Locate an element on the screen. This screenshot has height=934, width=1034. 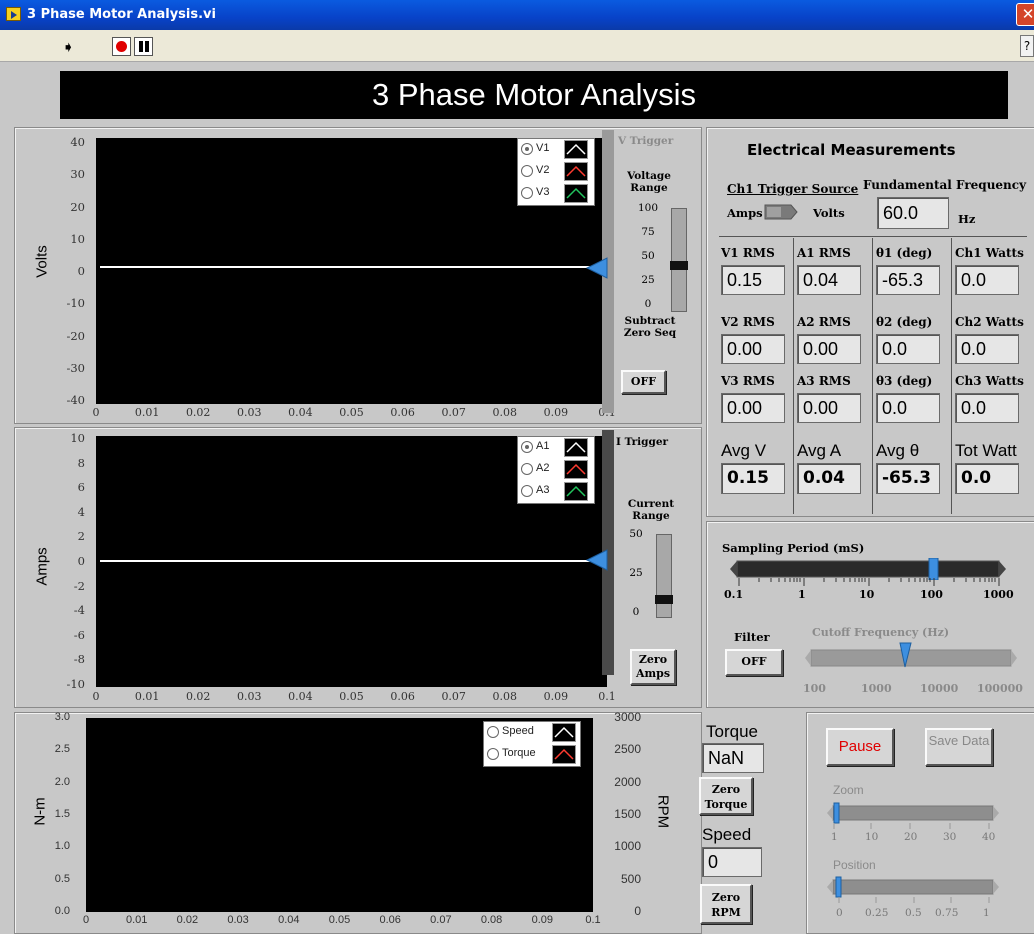
y-tick-label: -8 is located at coordinates (79, 659).